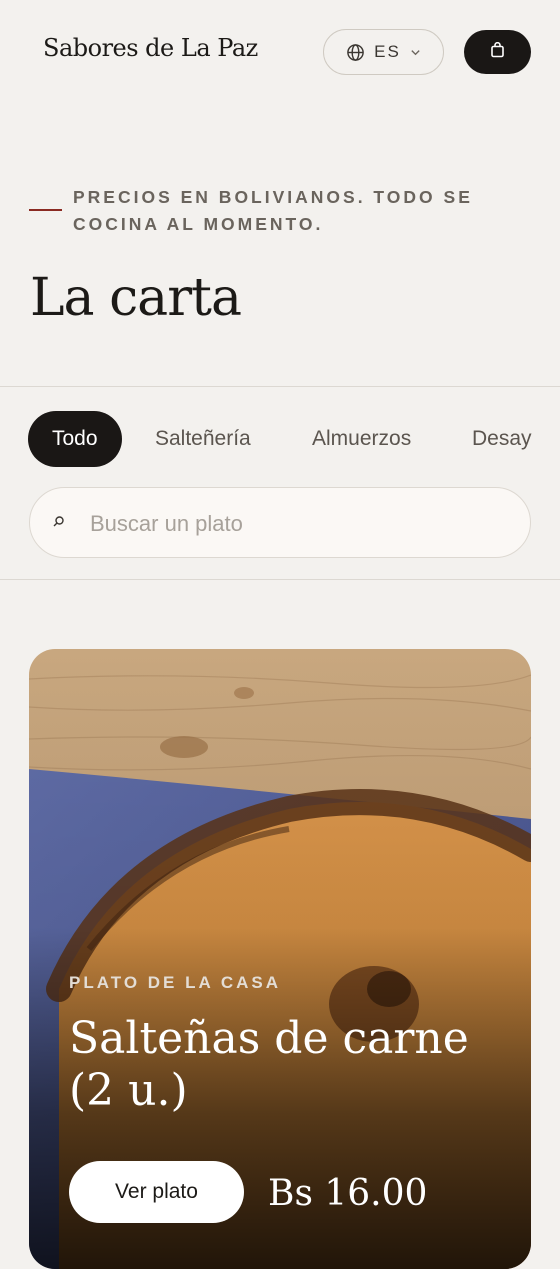 The image size is (560, 1269). Describe the element at coordinates (294, 439) in the screenshot. I see `category-tabs: Todo Salteñería Almuerzos Desay` at that location.